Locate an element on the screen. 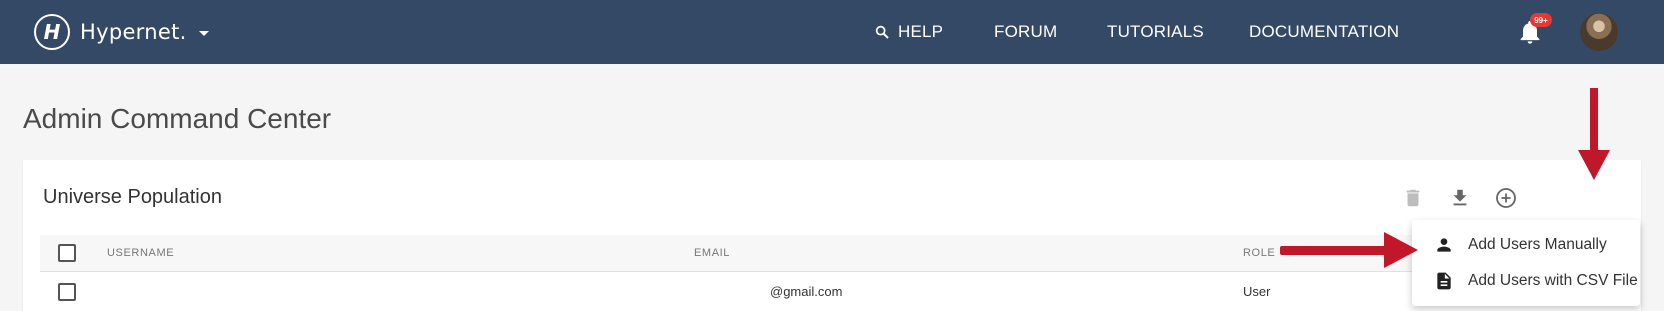 Image resolution: width=1664 pixels, height=311 pixels. card-title: Universe Population is located at coordinates (132, 197).